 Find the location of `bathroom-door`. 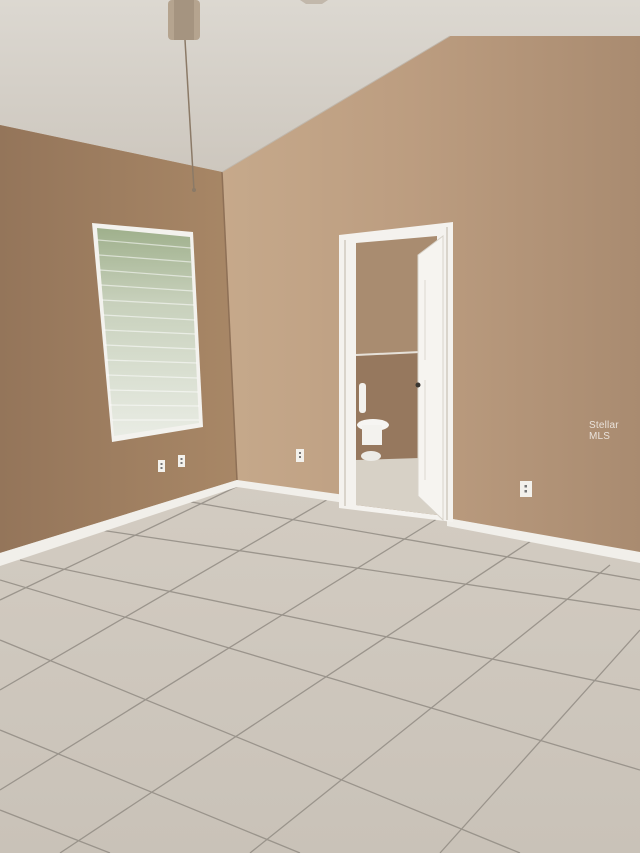

bathroom-door is located at coordinates (430, 378).